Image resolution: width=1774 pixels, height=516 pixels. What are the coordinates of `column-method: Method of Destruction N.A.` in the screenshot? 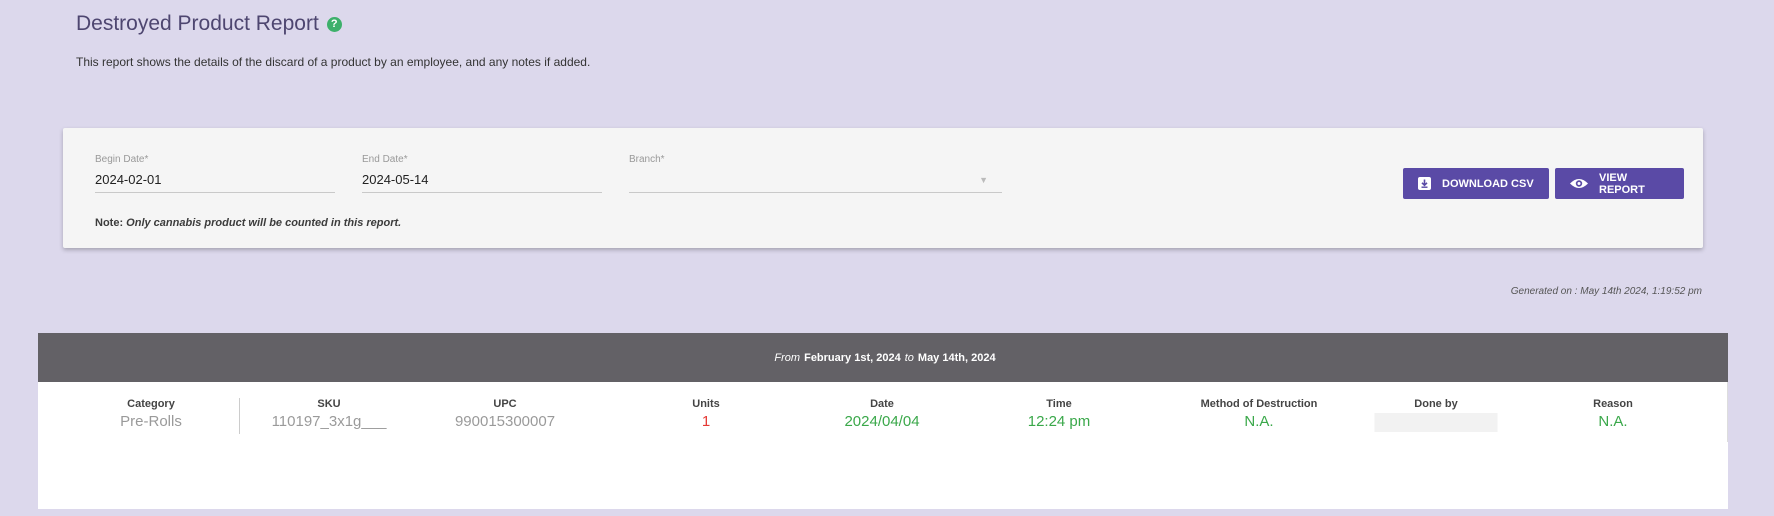 It's located at (1259, 414).